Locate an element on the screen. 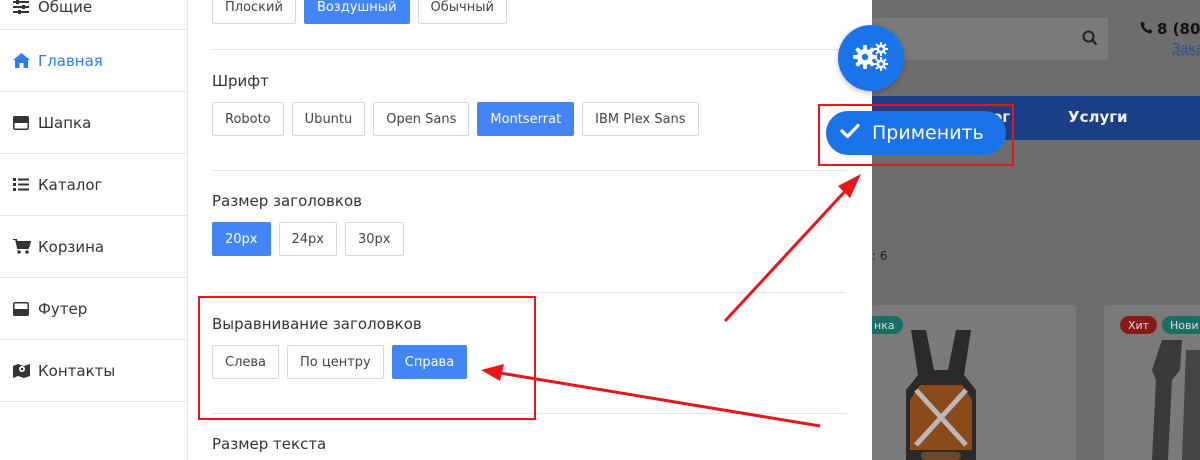 This screenshot has height=460, width=1200. settings-gear-button is located at coordinates (871, 58).